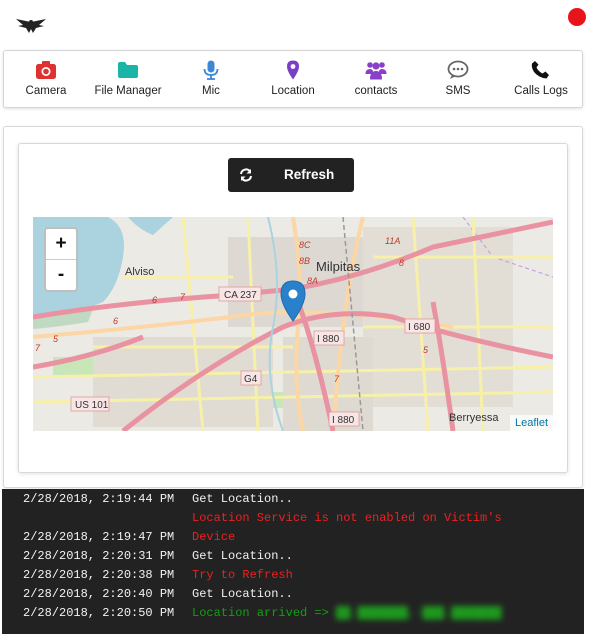  What do you see at coordinates (128, 91) in the screenshot?
I see `nav-label: File Manager` at bounding box center [128, 91].